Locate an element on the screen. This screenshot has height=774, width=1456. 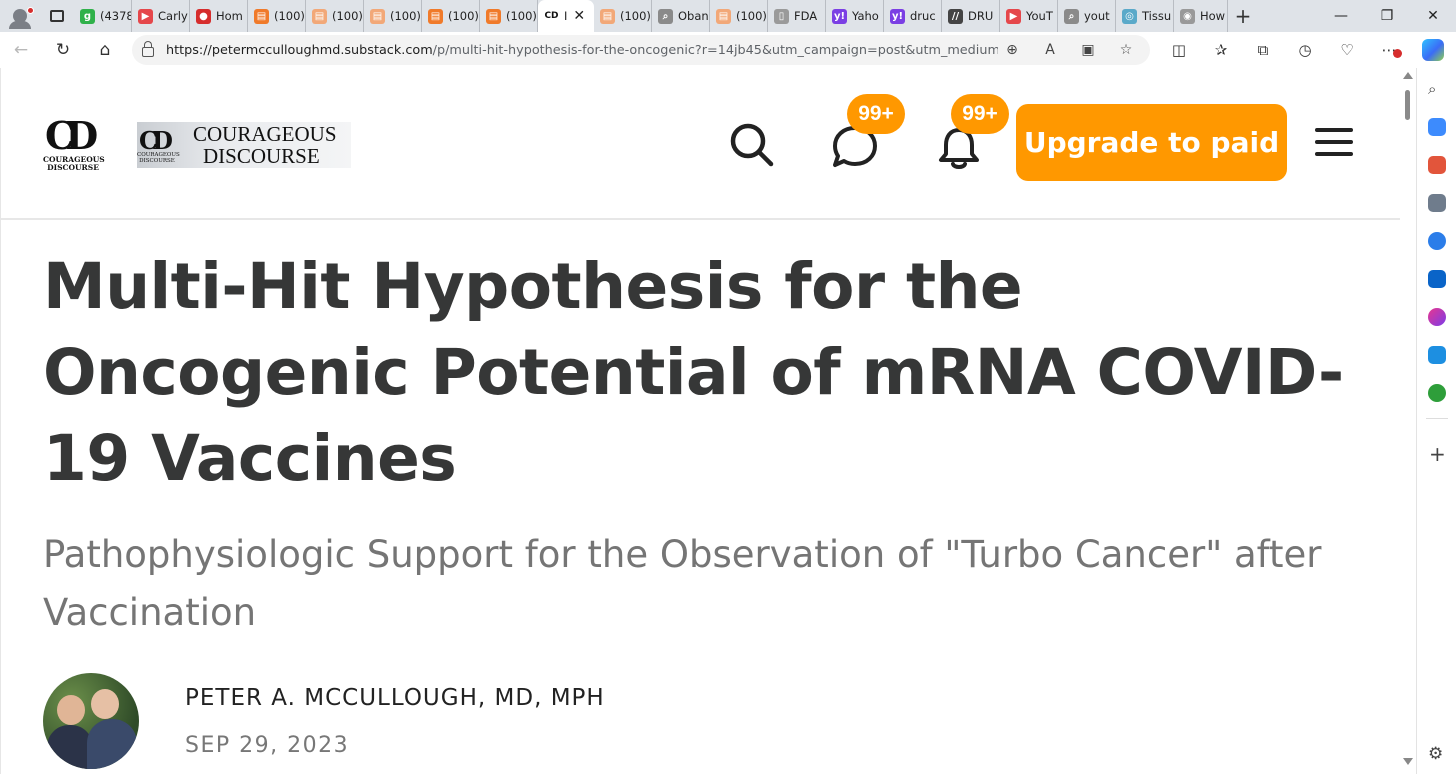
wordmark-mark: CD is located at coordinates (156, 140).